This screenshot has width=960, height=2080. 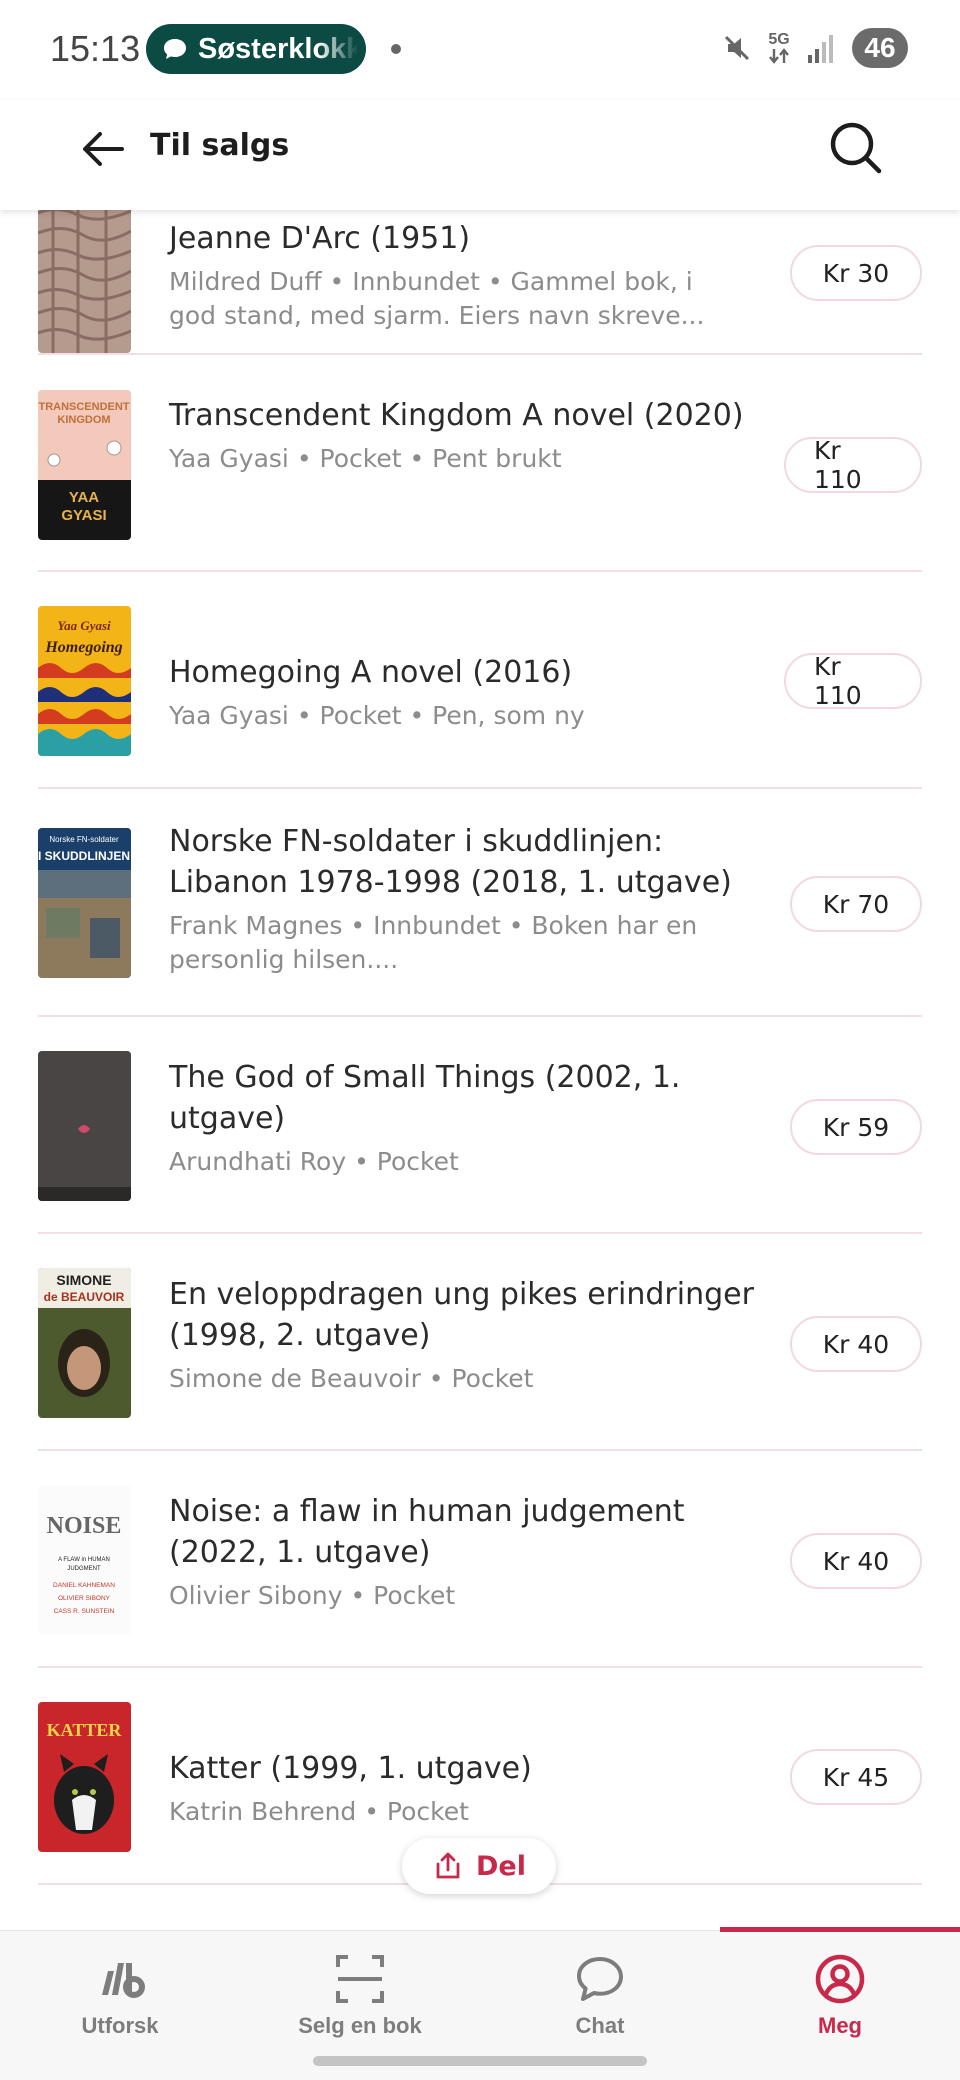 What do you see at coordinates (220, 145) in the screenshot?
I see `page-title: Til salgs` at bounding box center [220, 145].